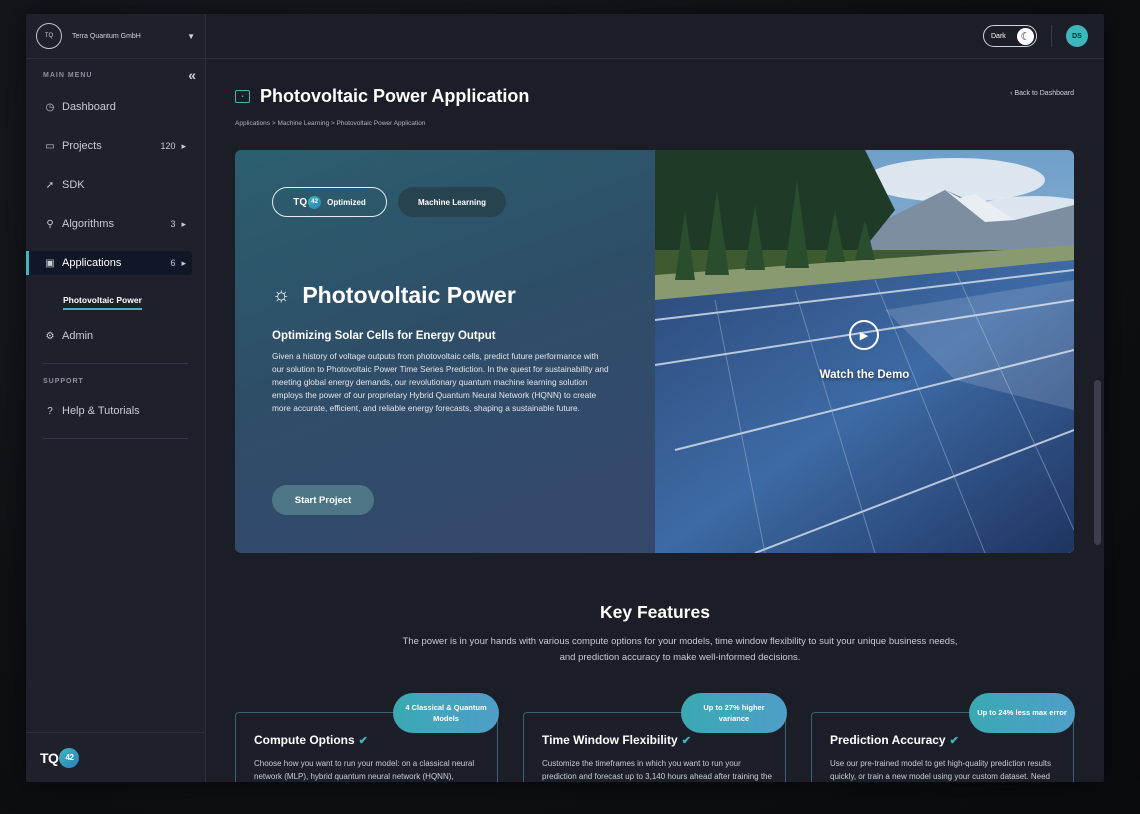 This screenshot has height=814, width=1140. What do you see at coordinates (307, 202) in the screenshot?
I see `tq42-mini-logo: TQ 42` at bounding box center [307, 202].